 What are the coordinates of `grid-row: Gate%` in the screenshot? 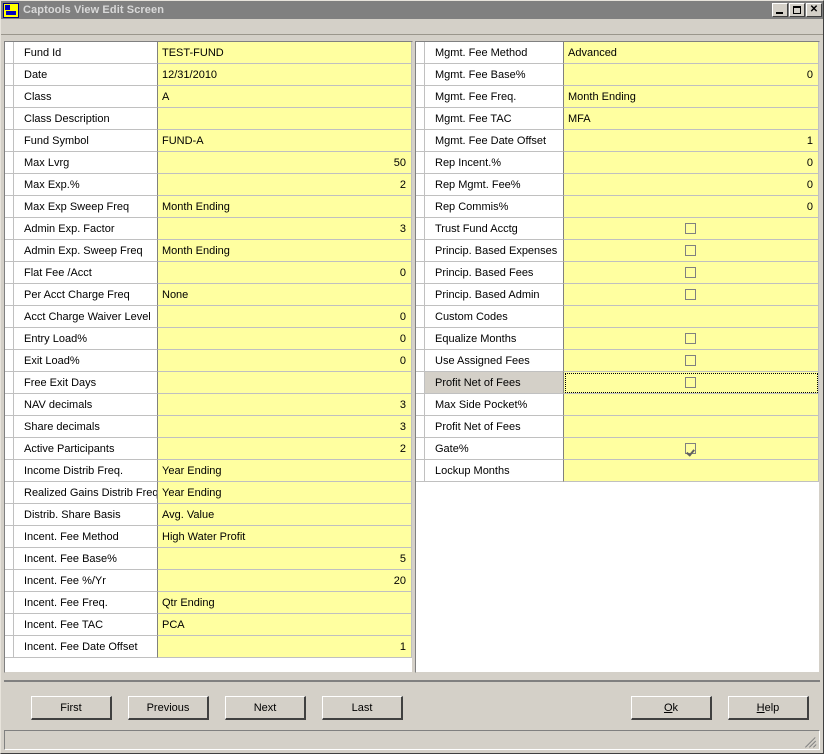 It's located at (617, 449).